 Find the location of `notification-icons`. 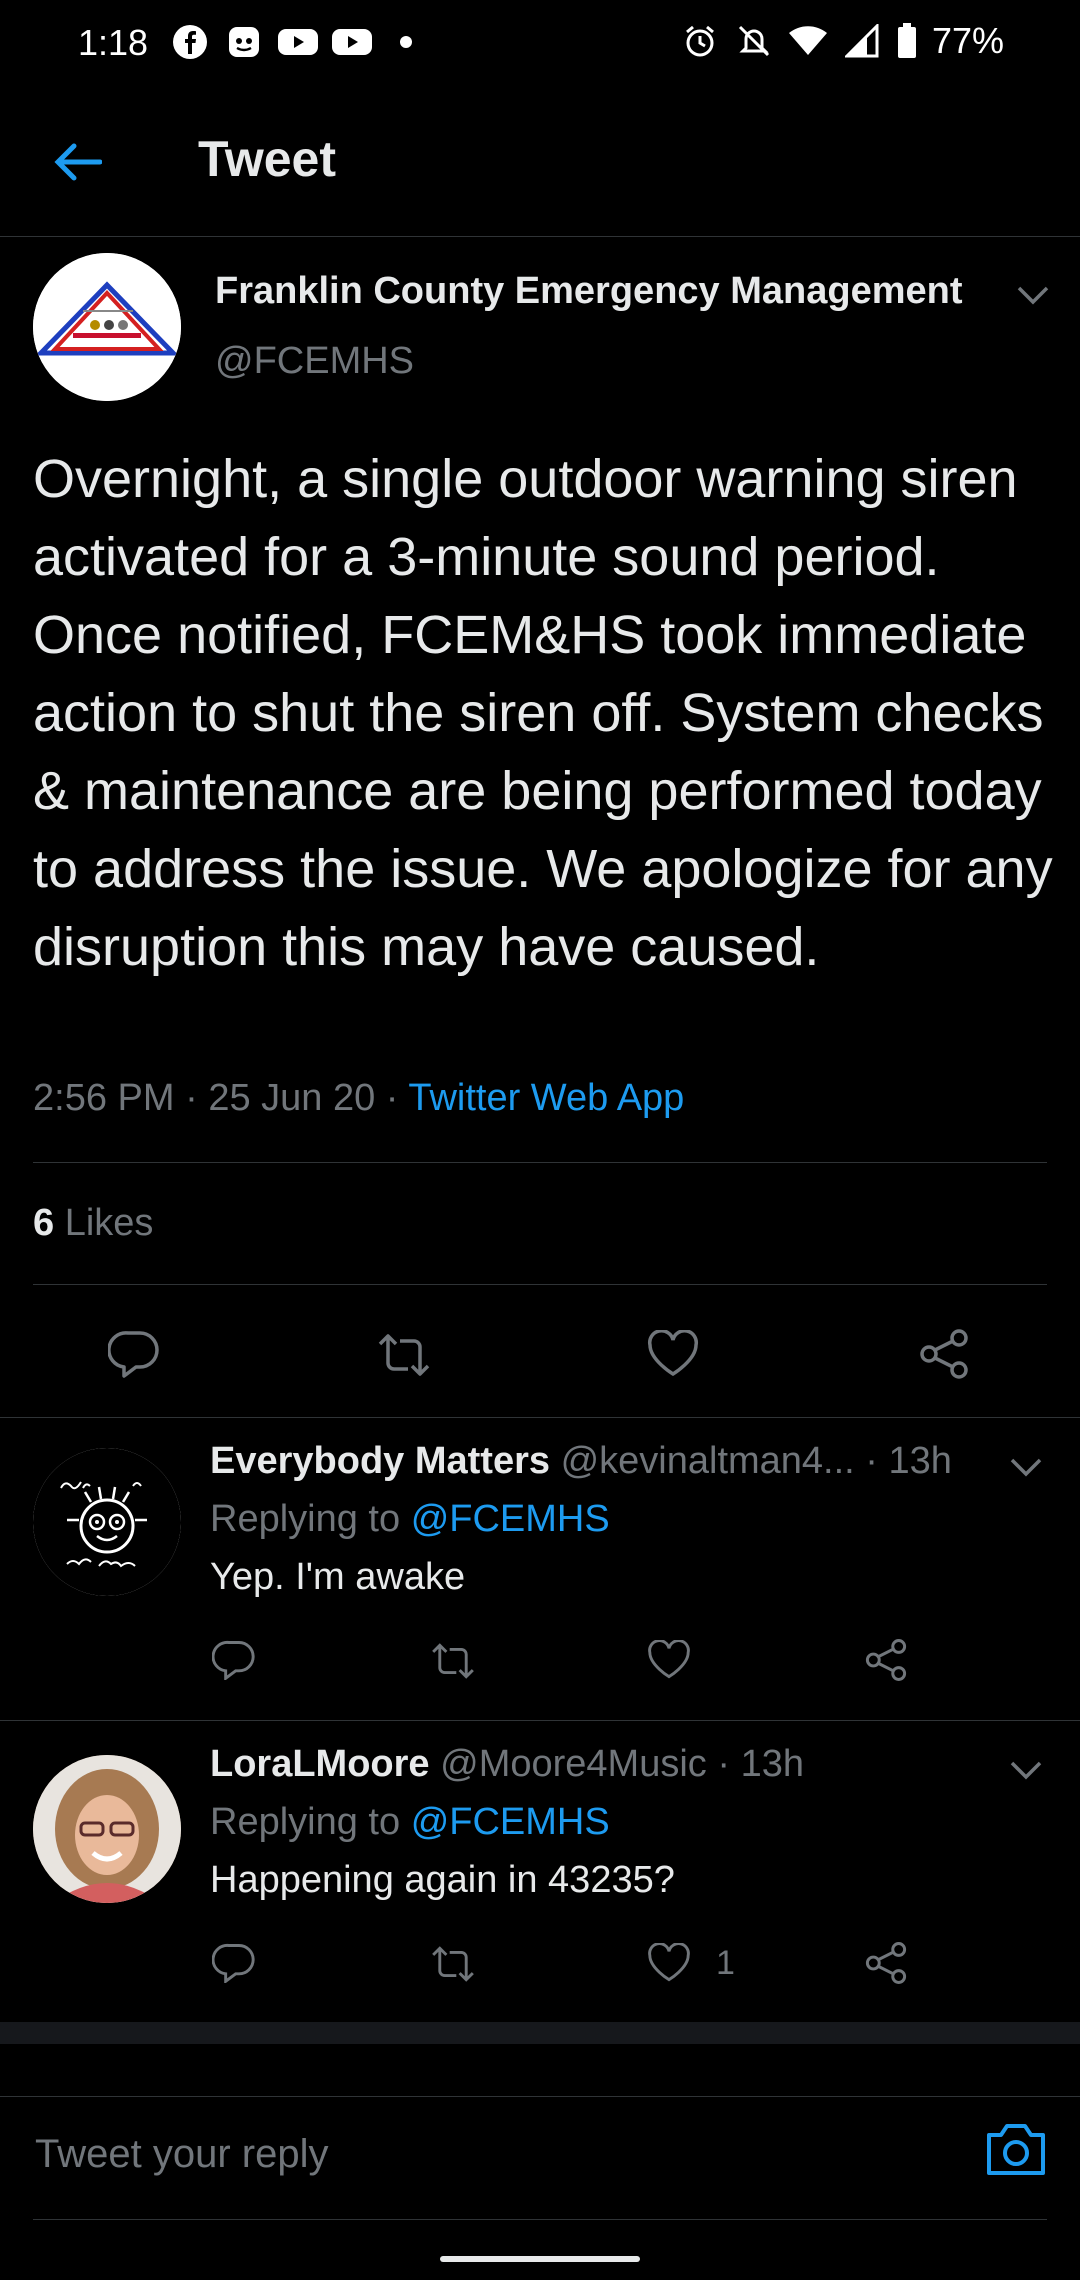

notification-icons is located at coordinates (298, 42).